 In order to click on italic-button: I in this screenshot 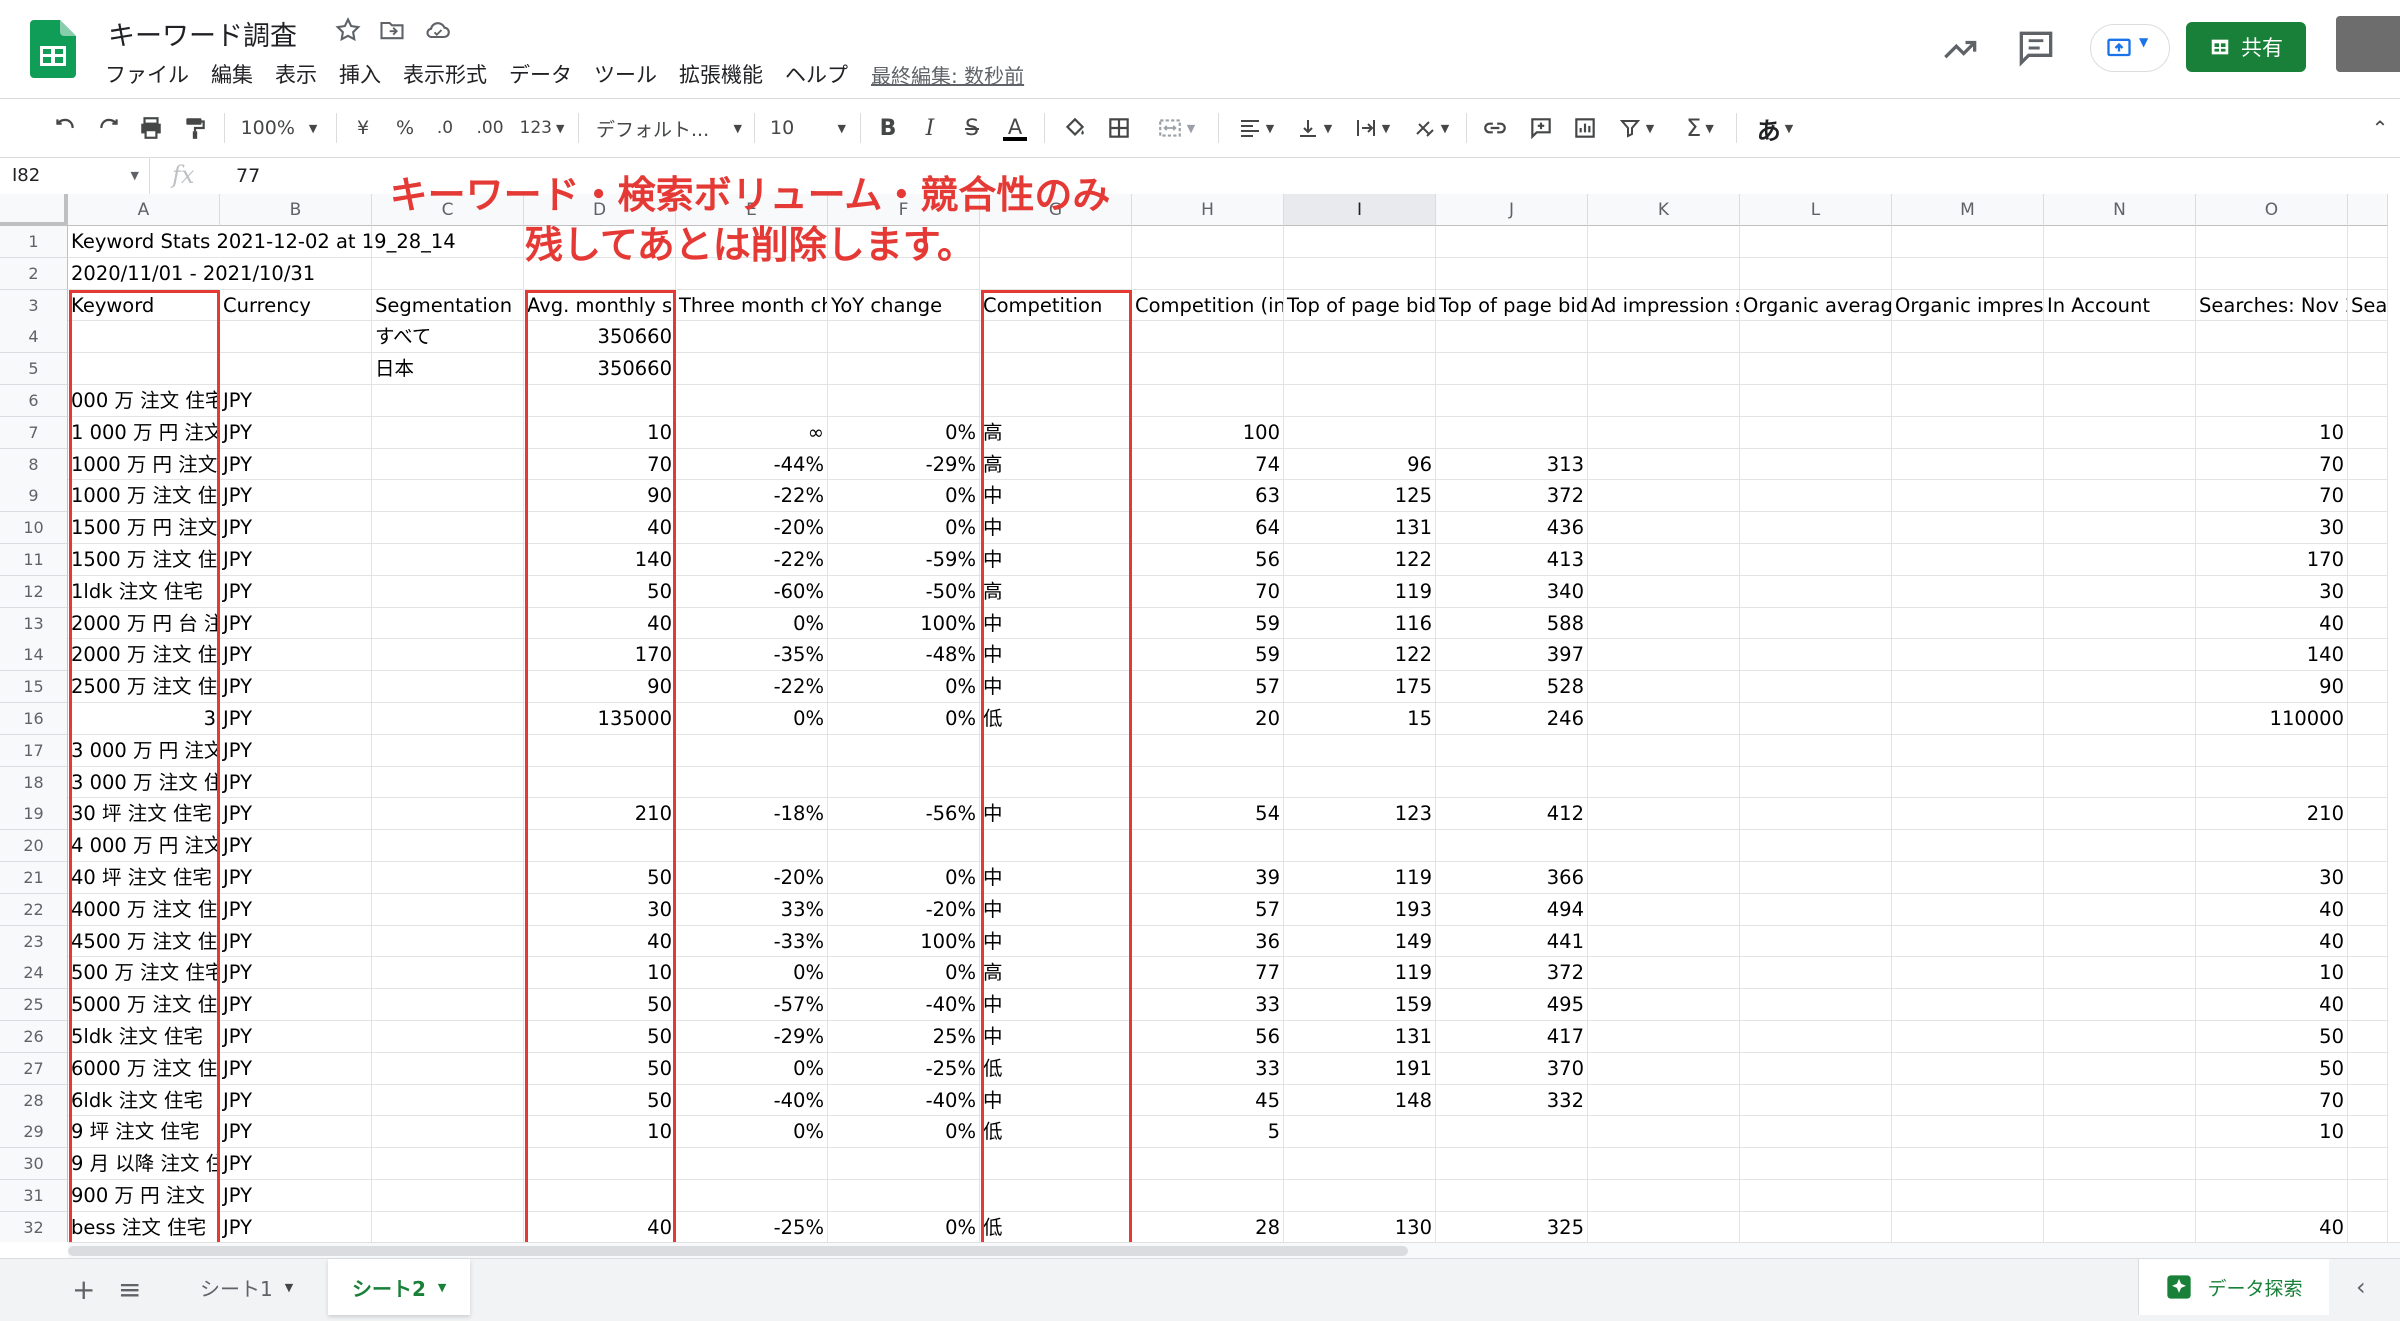, I will do `click(930, 128)`.